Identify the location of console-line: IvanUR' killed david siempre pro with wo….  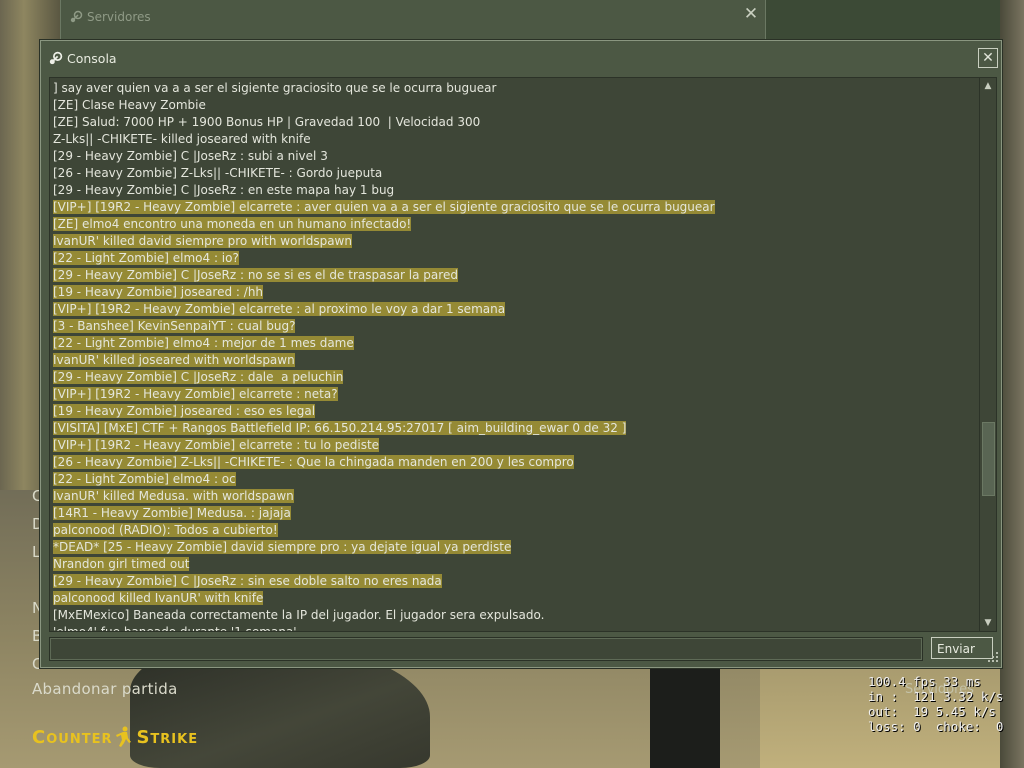
(515, 241).